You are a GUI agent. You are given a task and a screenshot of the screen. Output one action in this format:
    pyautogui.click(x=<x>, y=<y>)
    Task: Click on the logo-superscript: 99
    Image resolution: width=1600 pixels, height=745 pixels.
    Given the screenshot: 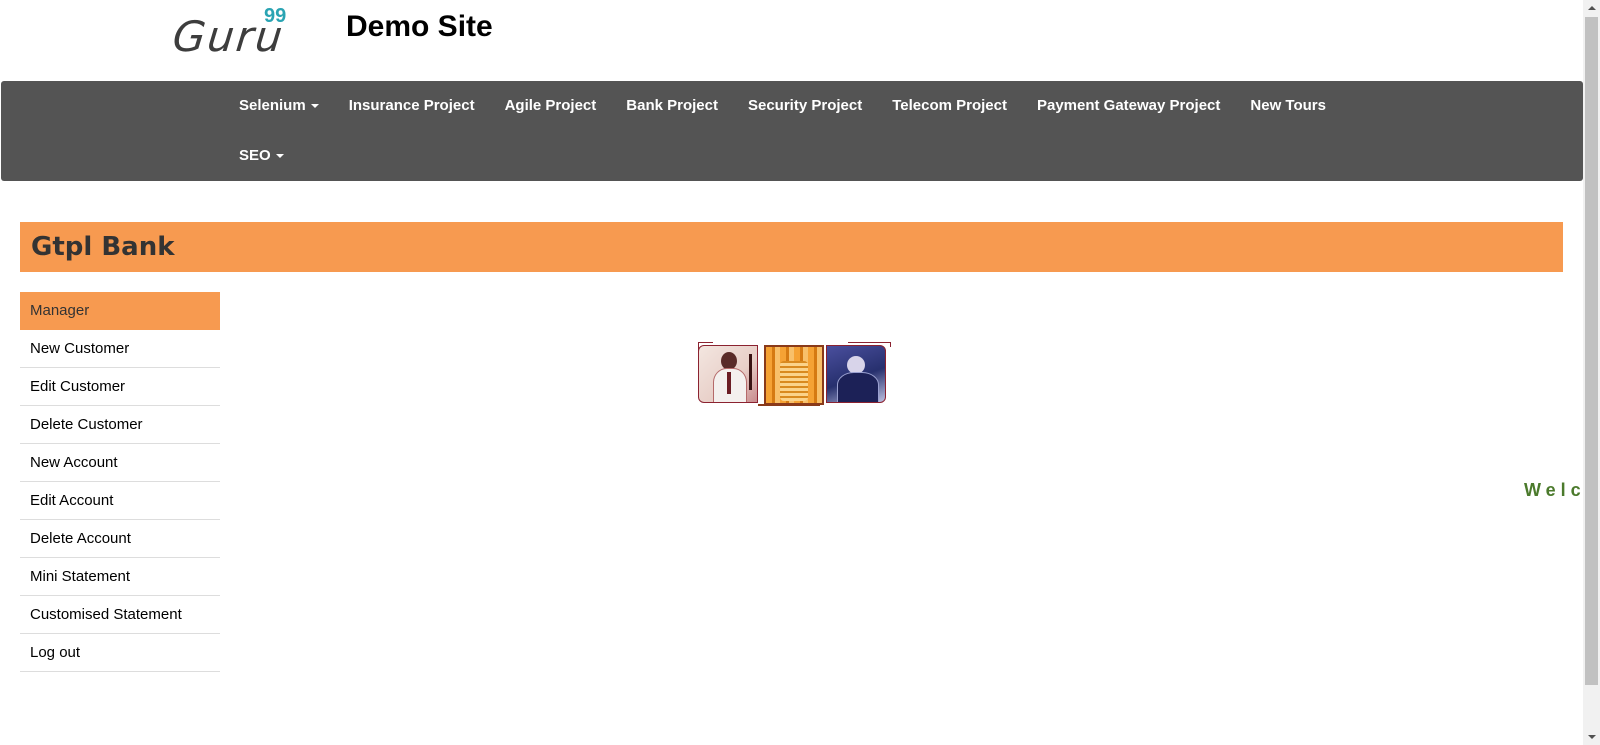 What is the action you would take?
    pyautogui.click(x=275, y=16)
    